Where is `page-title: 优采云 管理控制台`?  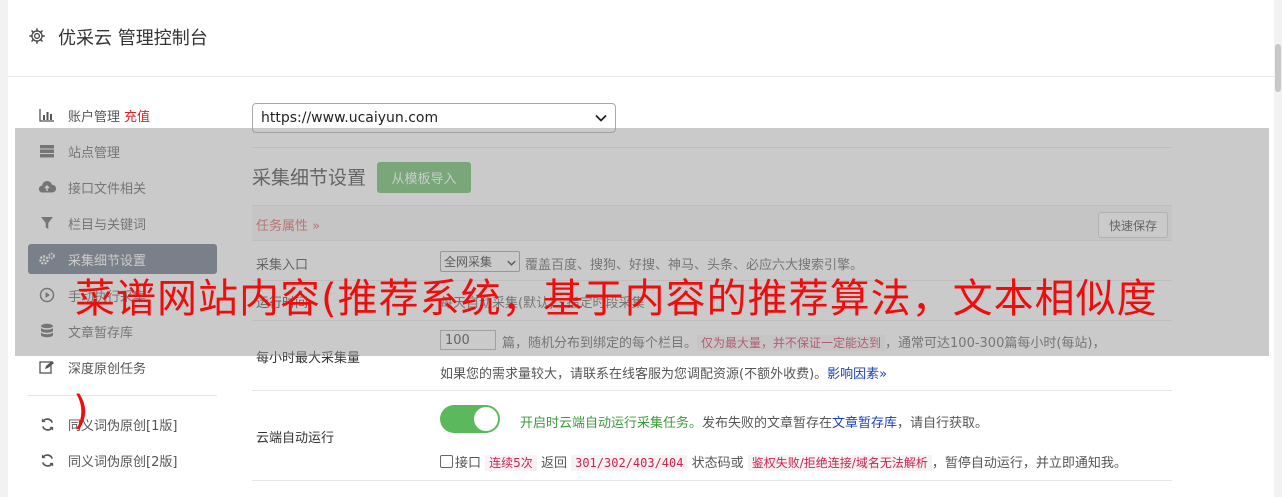 page-title: 优采云 管理控制台 is located at coordinates (133, 38).